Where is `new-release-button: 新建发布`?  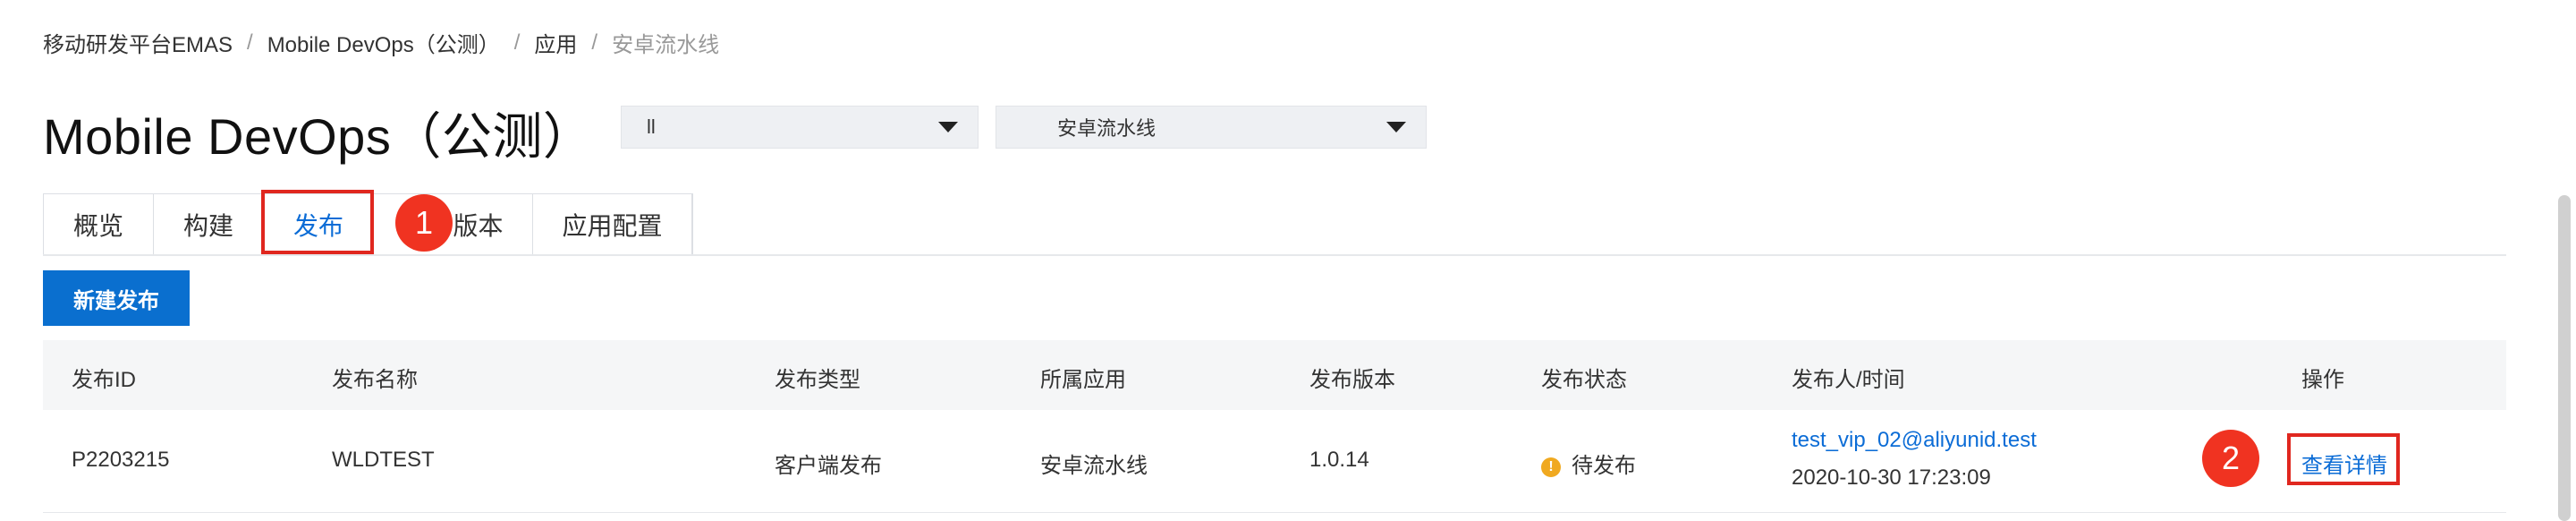
new-release-button: 新建发布 is located at coordinates (116, 298).